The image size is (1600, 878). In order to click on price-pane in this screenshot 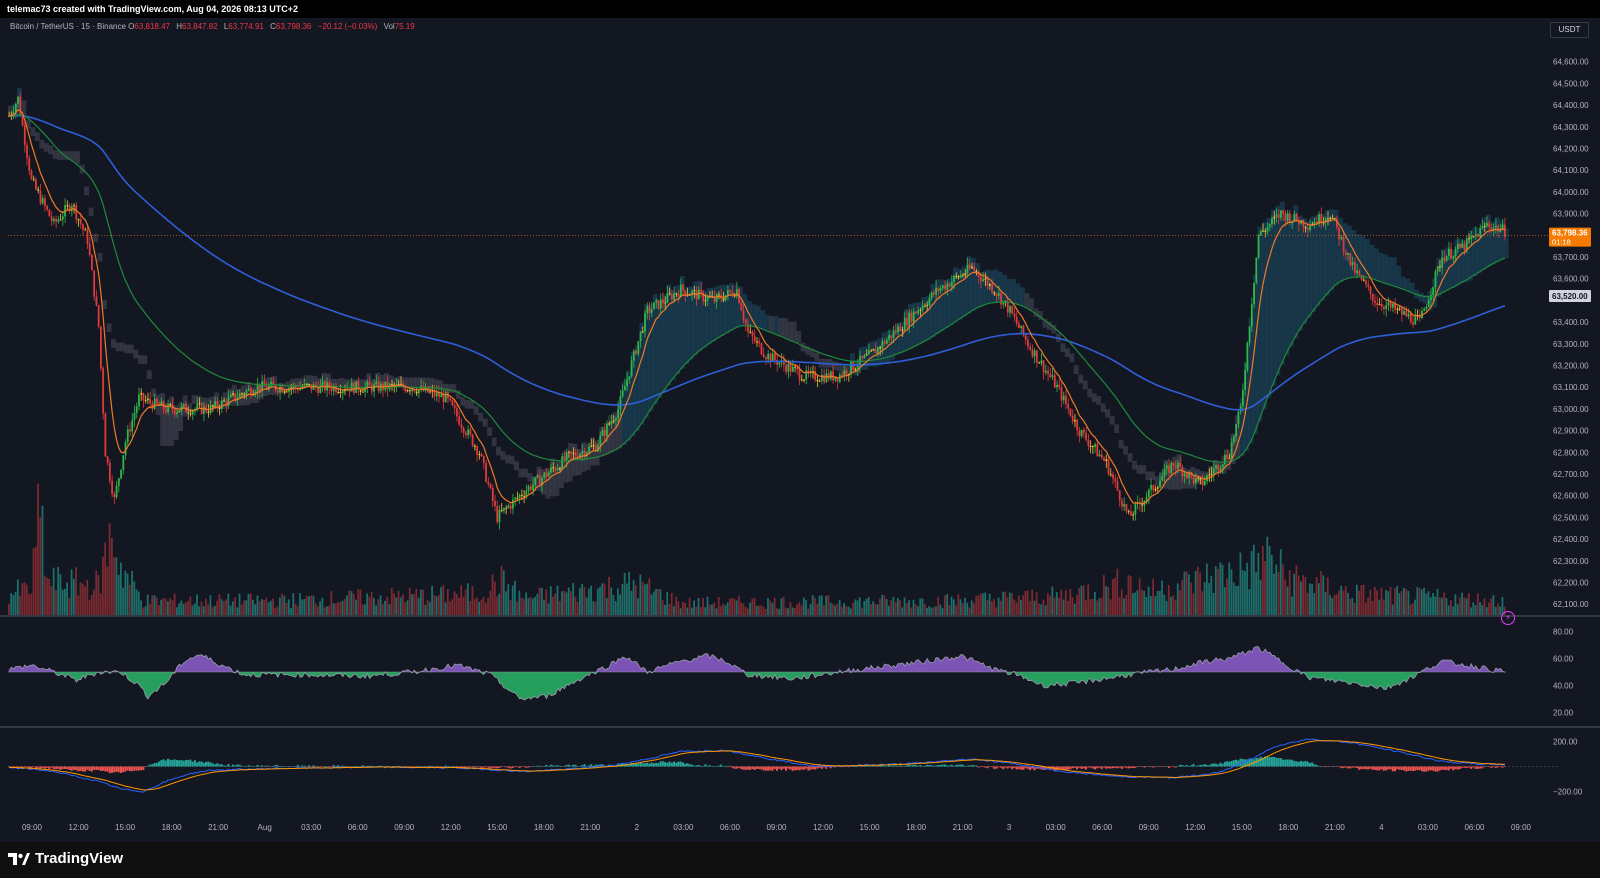, I will do `click(800, 671)`.